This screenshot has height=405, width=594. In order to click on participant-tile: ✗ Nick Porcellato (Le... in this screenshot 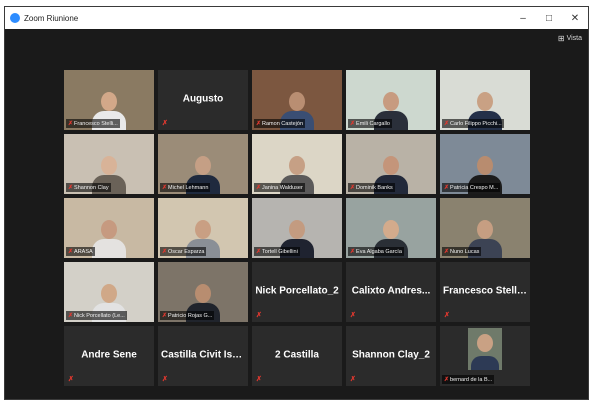, I will do `click(109, 292)`.